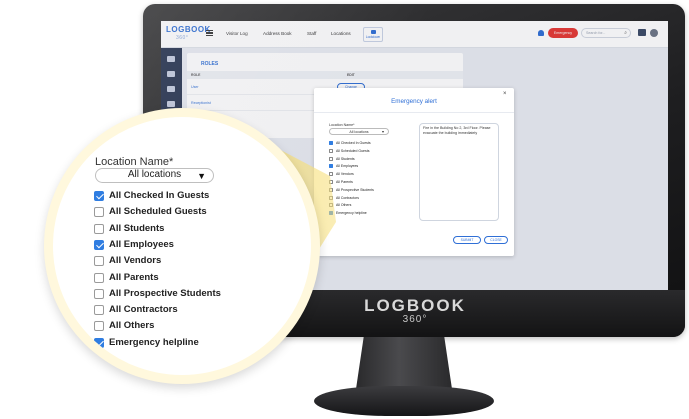 The height and width of the screenshot is (419, 689). What do you see at coordinates (345, 174) in the screenshot?
I see `recipient-option-label: All Vendors` at bounding box center [345, 174].